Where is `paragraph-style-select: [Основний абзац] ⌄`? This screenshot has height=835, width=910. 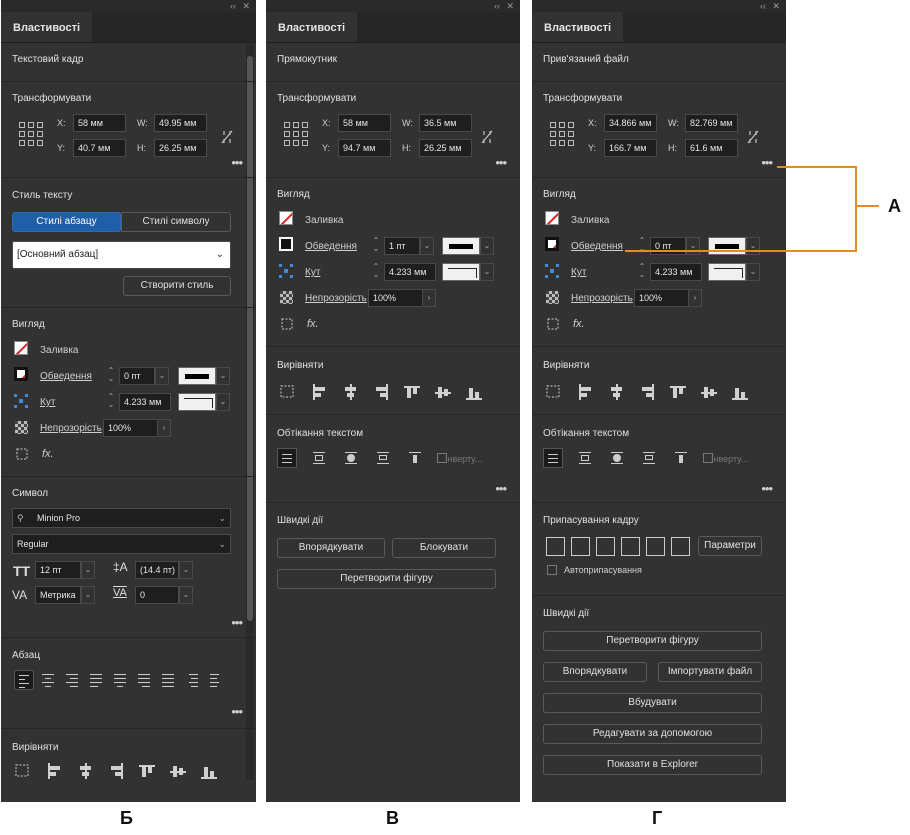
paragraph-style-select: [Основний абзац] ⌄ is located at coordinates (121, 255).